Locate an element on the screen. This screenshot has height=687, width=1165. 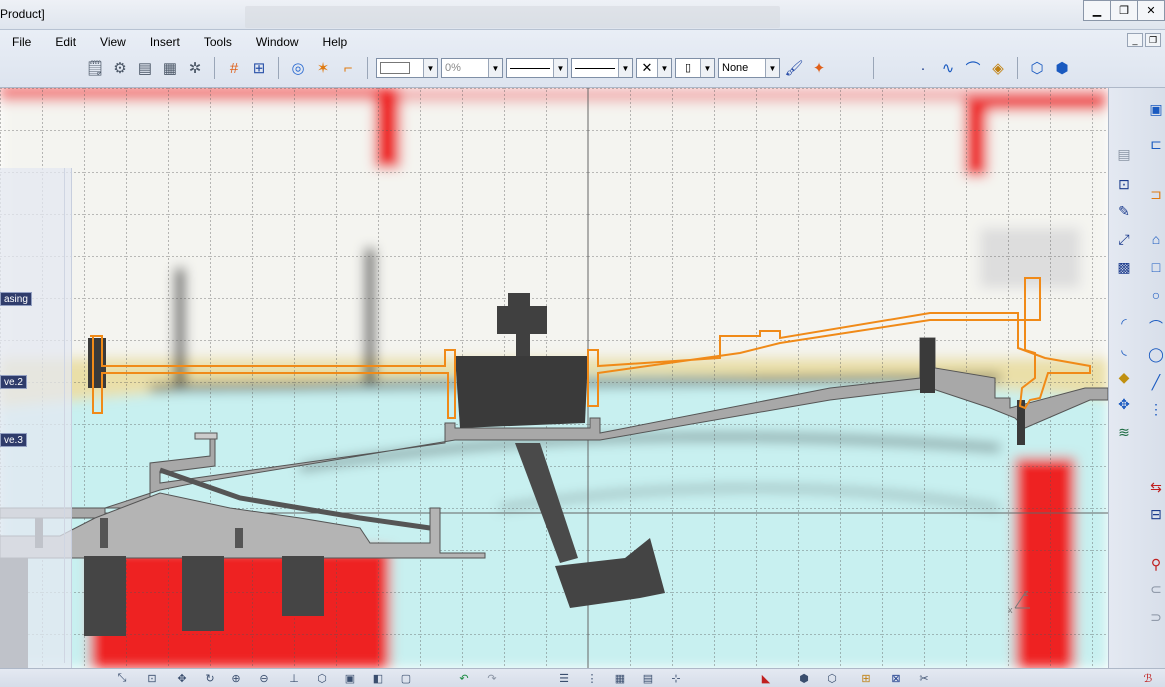
section-icon: ◣ is located at coordinates (766, 678).